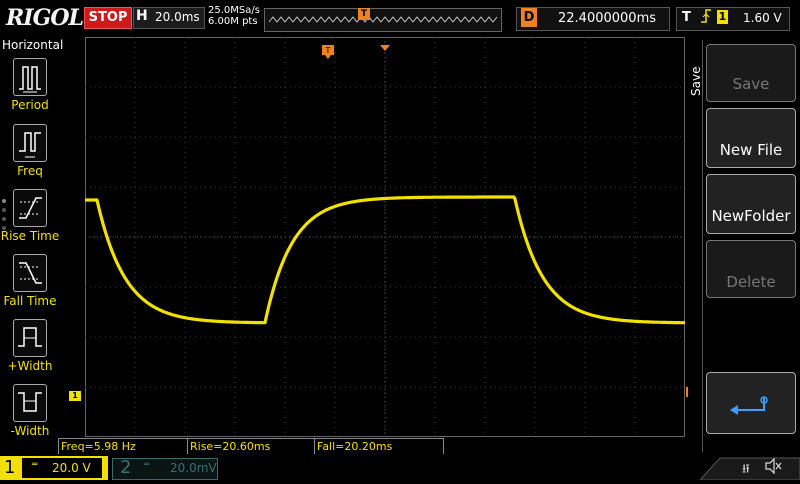 The height and width of the screenshot is (484, 800). I want to click on period-icon, so click(30, 77).